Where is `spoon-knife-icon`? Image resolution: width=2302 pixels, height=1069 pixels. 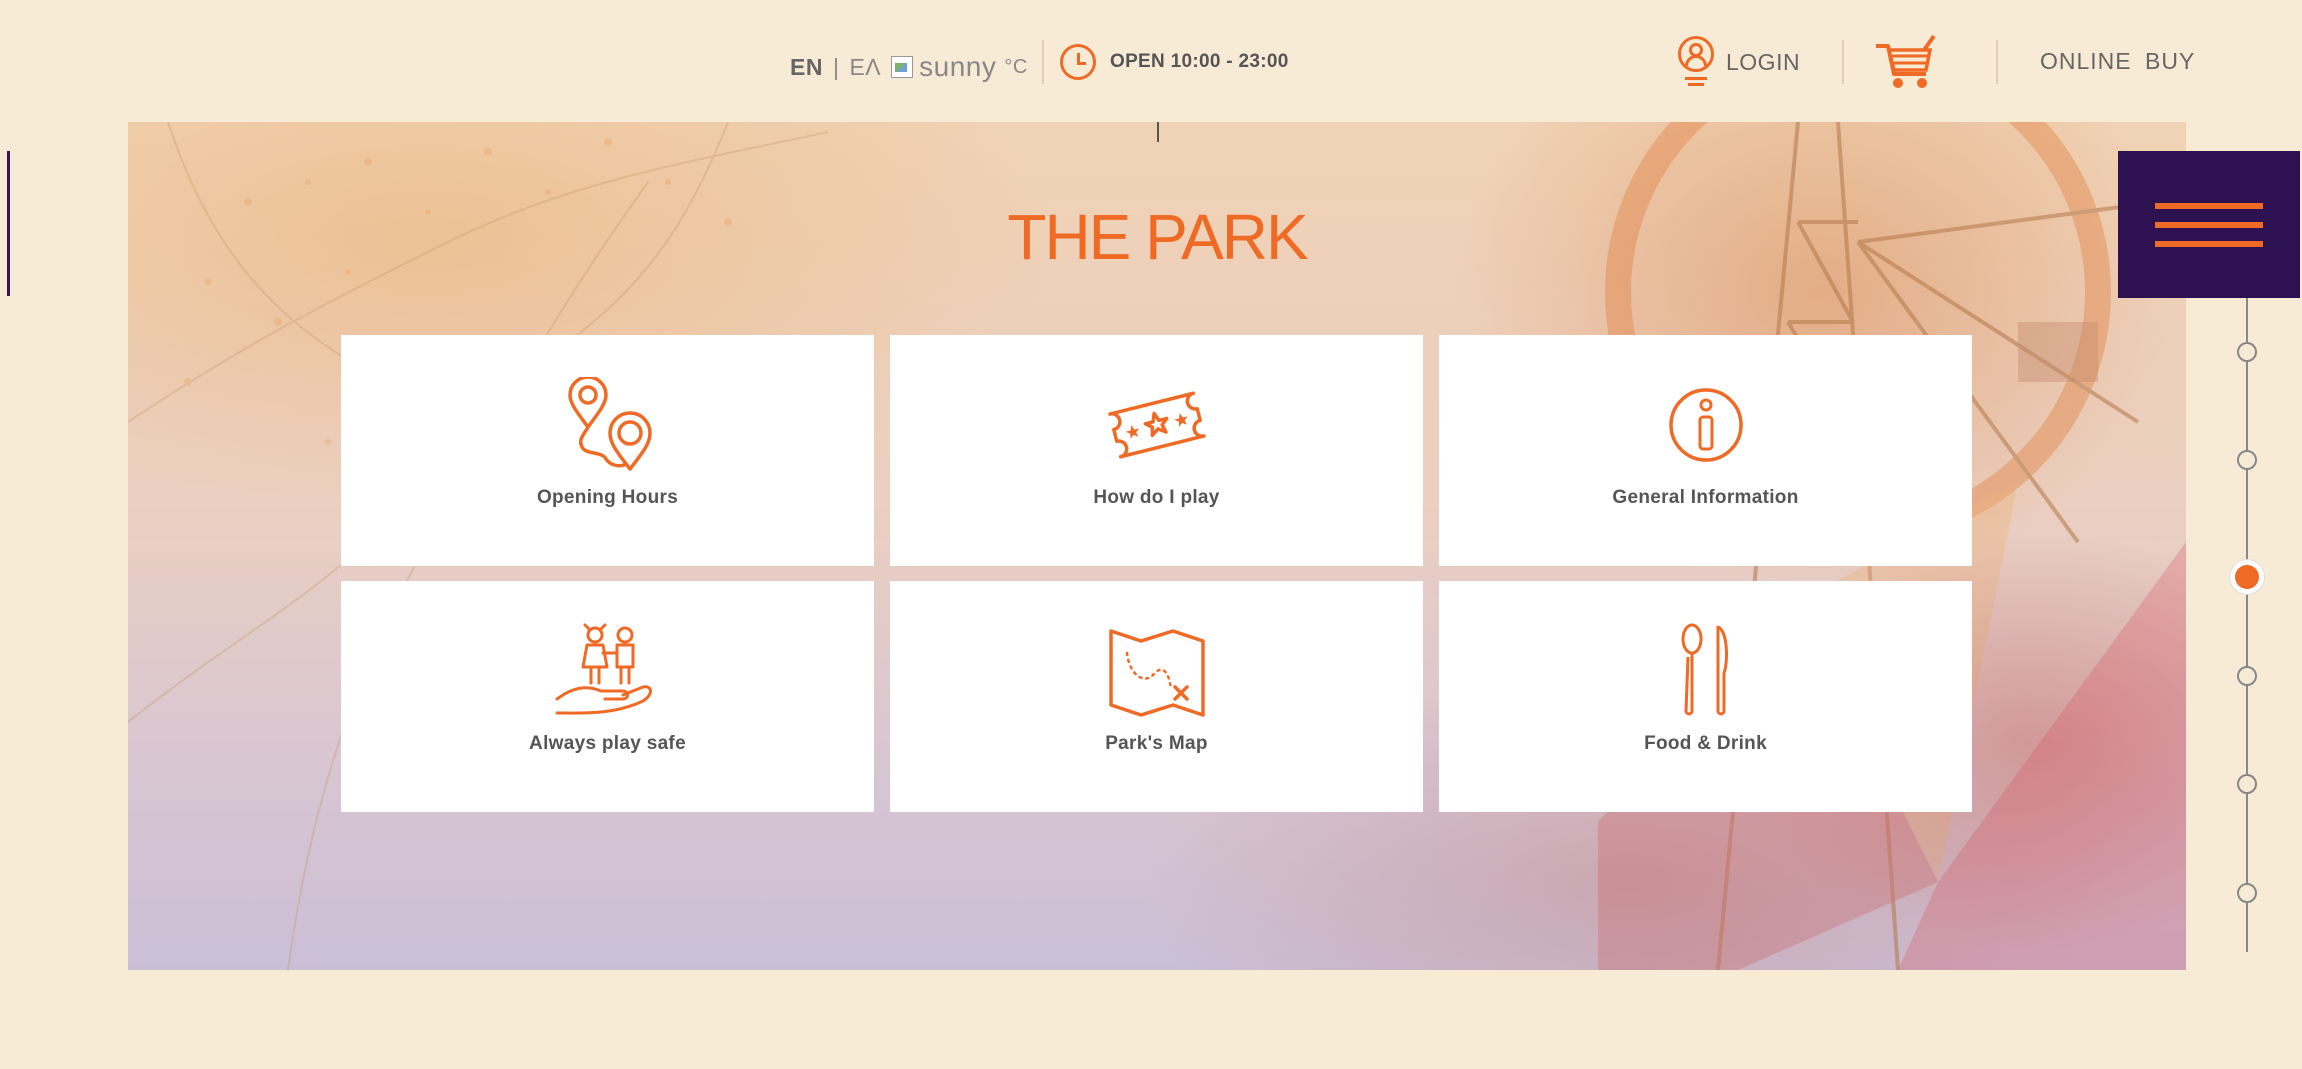
spoon-knife-icon is located at coordinates (1704, 669).